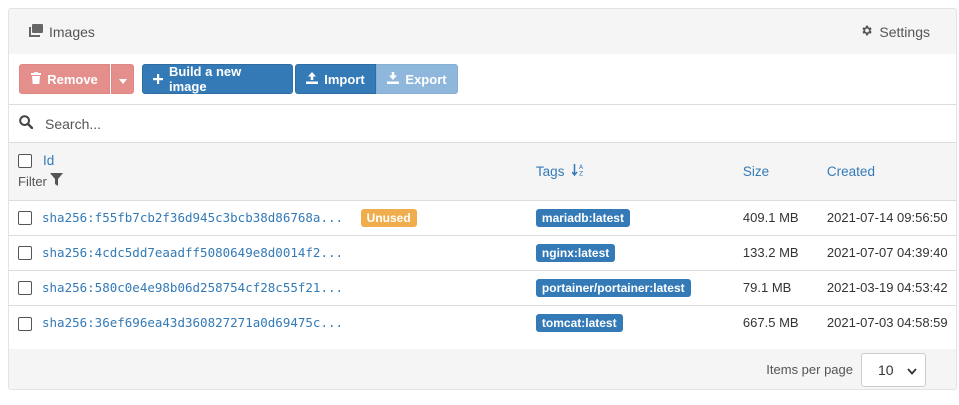 Image resolution: width=959 pixels, height=405 pixels. I want to click on select-all-checkbox, so click(25, 160).